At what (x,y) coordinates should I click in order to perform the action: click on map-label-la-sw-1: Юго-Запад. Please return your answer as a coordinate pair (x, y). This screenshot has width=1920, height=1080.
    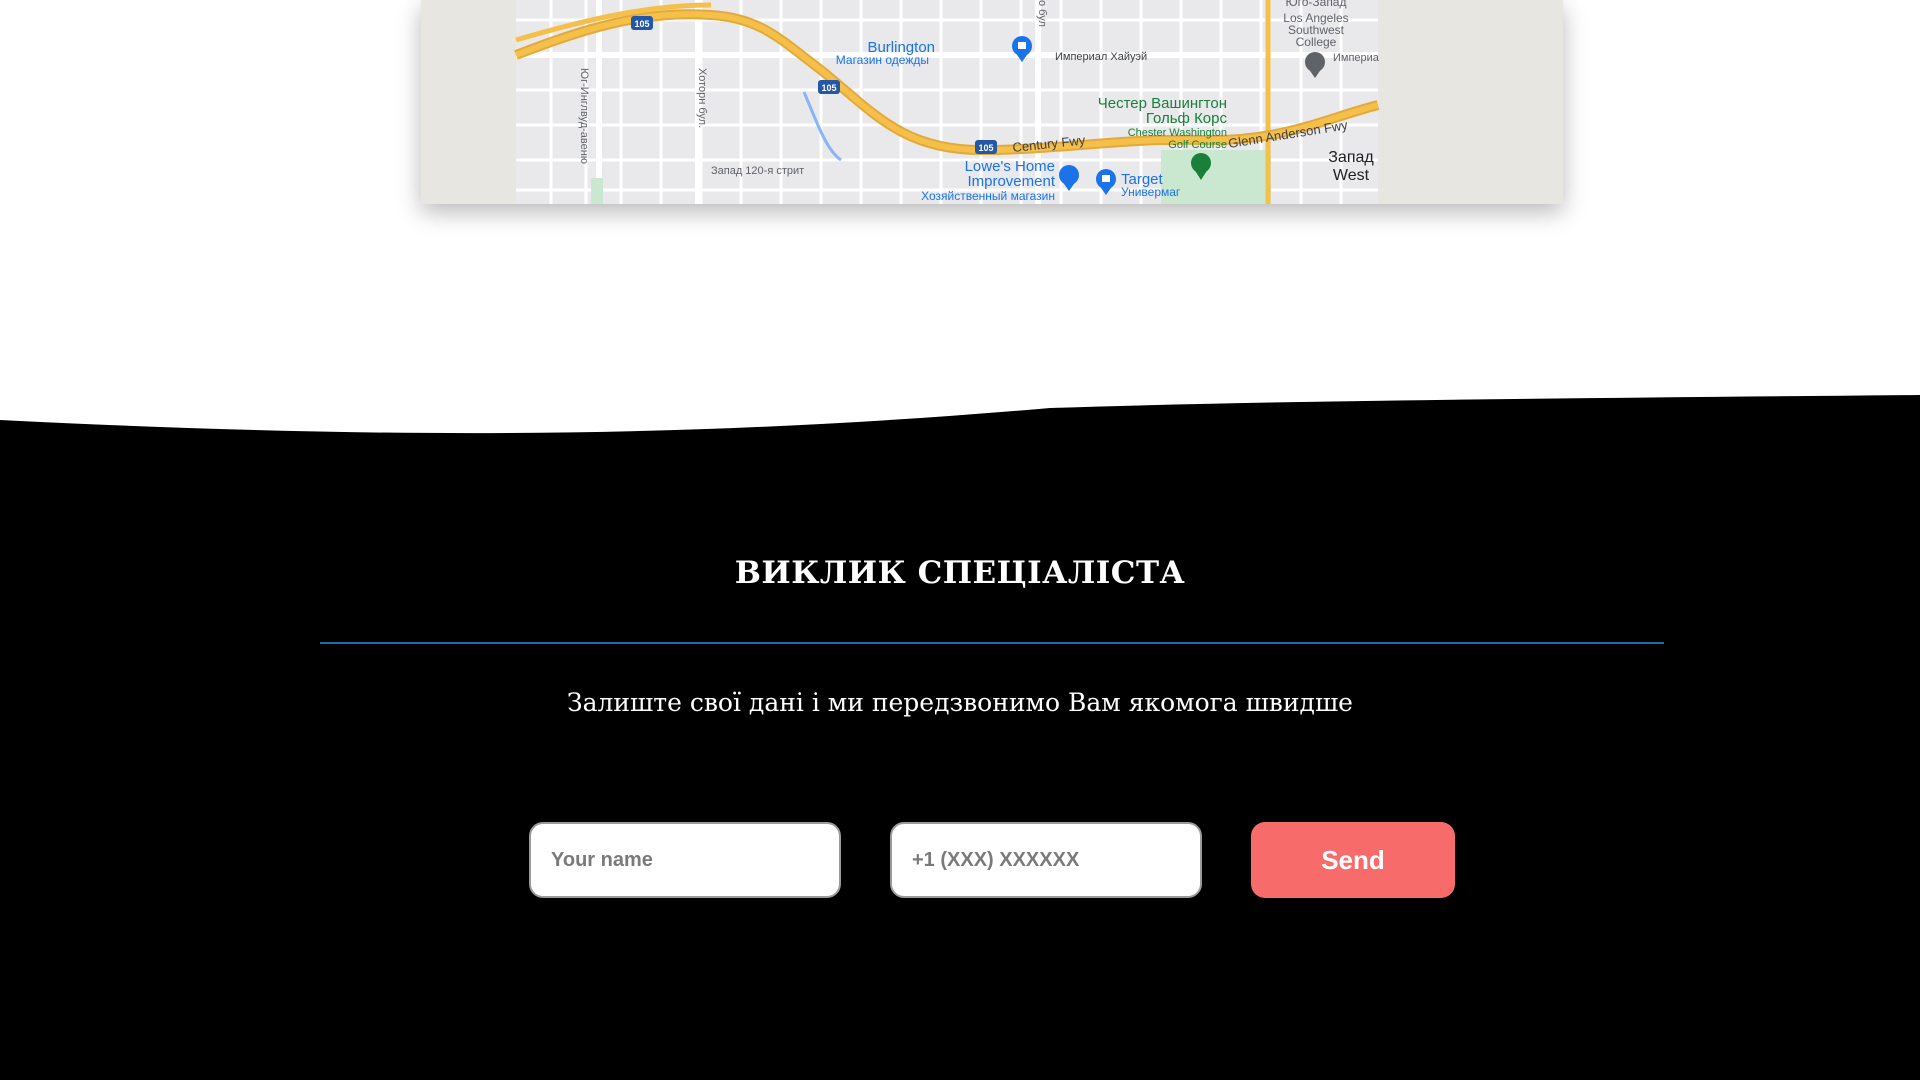
    Looking at the image, I should click on (1315, 4).